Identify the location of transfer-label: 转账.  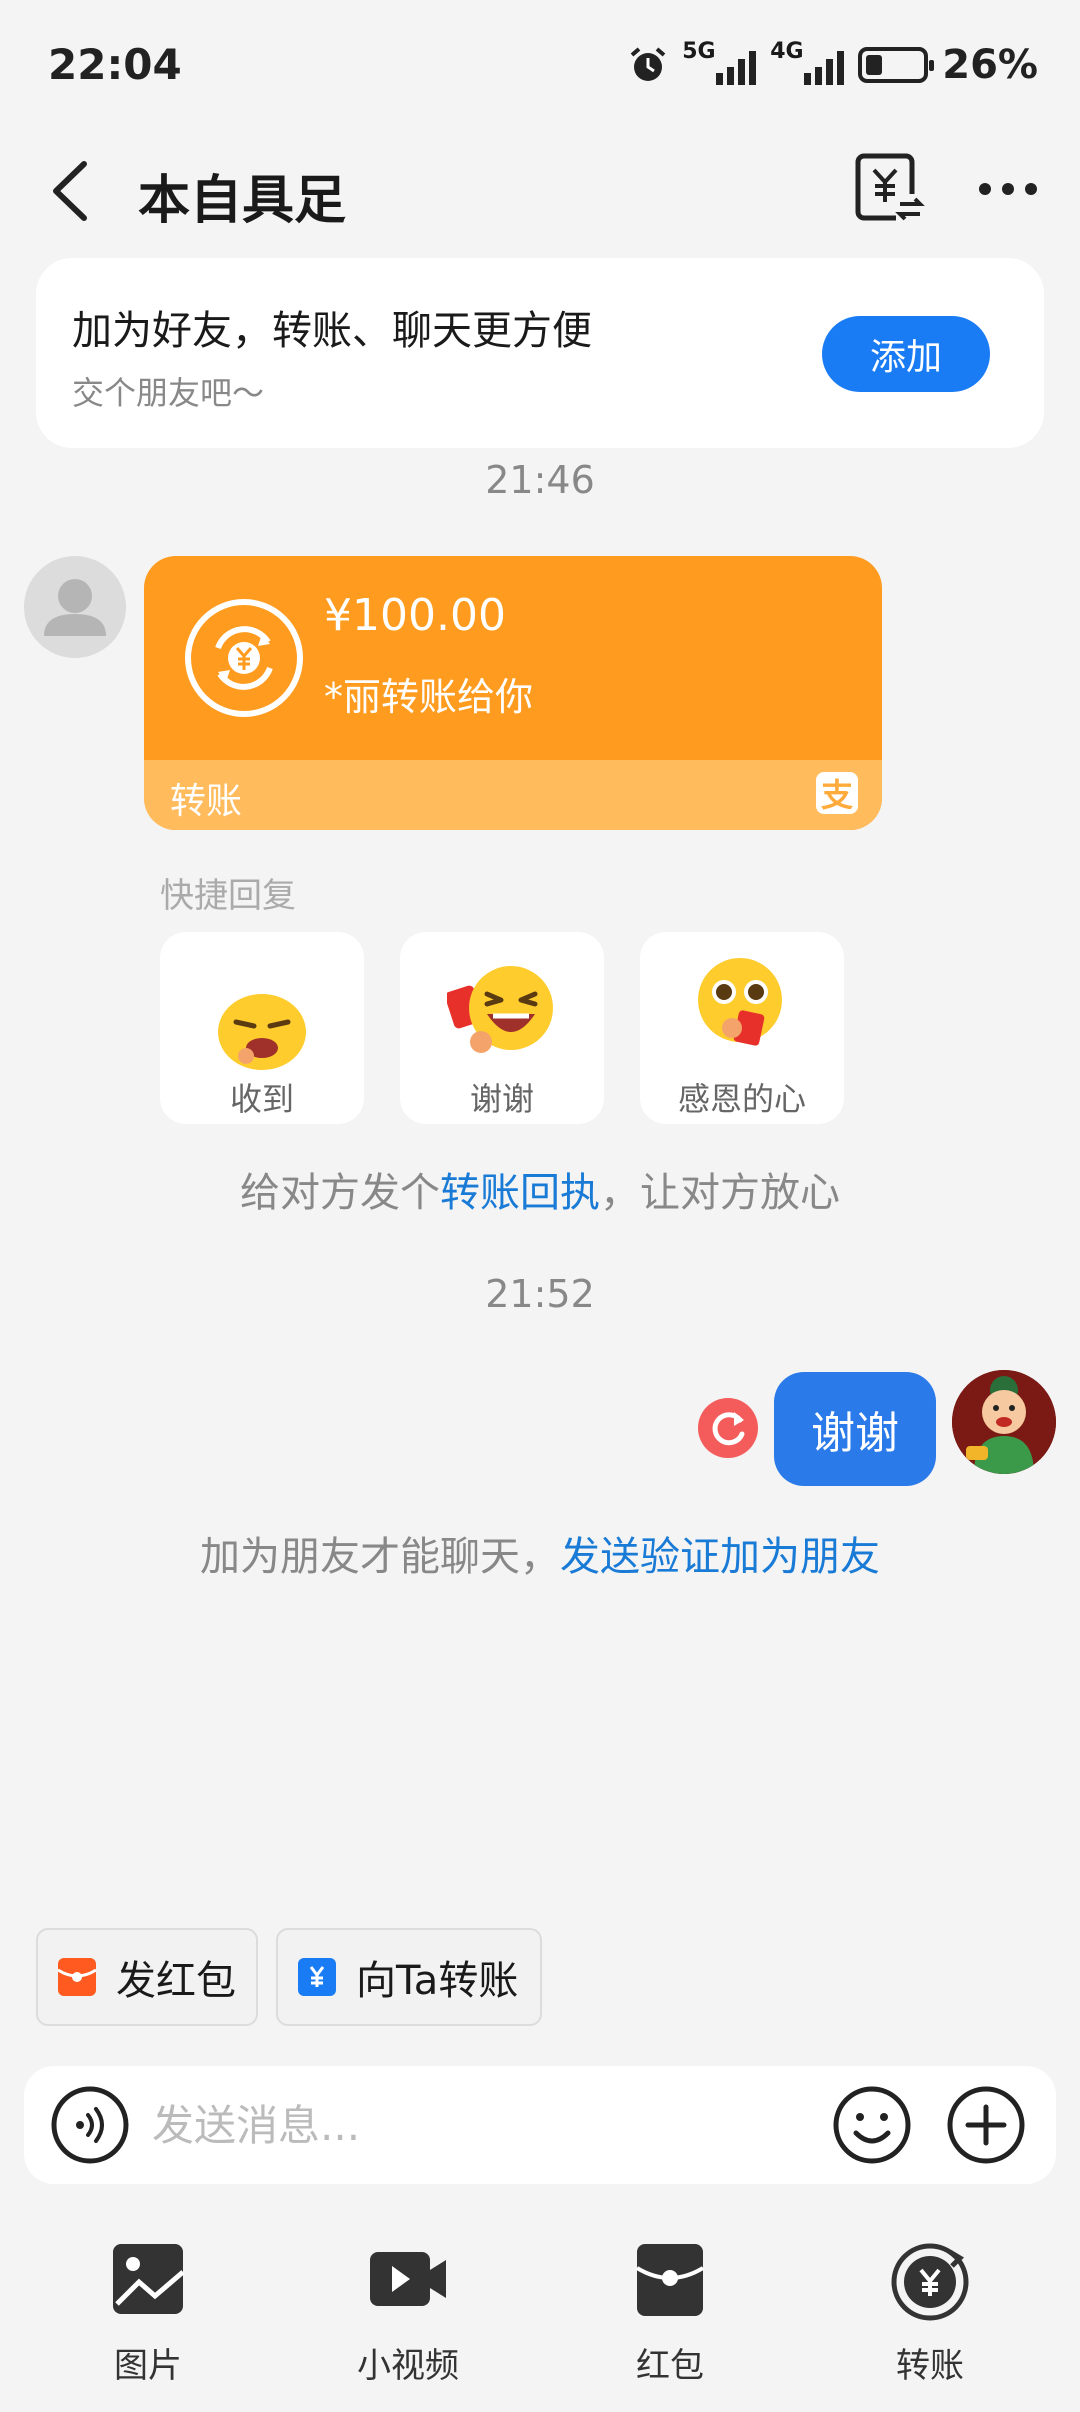
(206, 801).